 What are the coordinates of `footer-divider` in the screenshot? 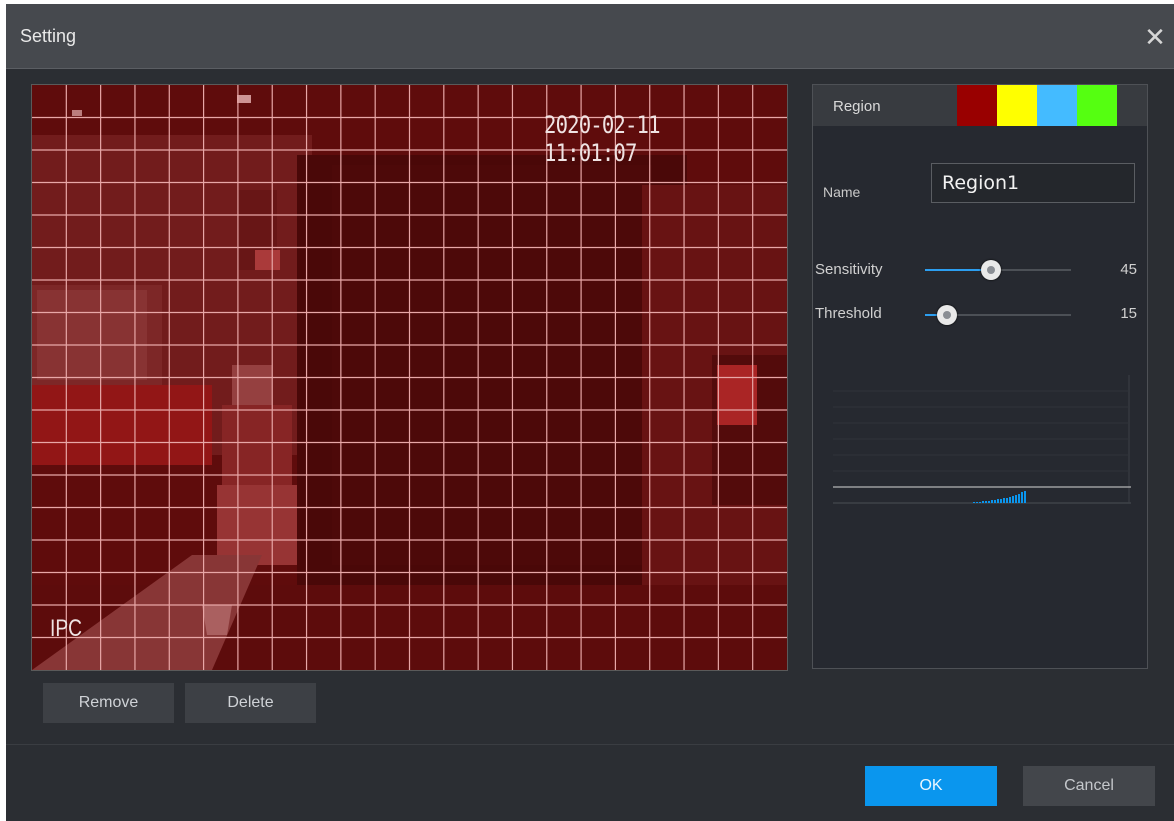 It's located at (590, 744).